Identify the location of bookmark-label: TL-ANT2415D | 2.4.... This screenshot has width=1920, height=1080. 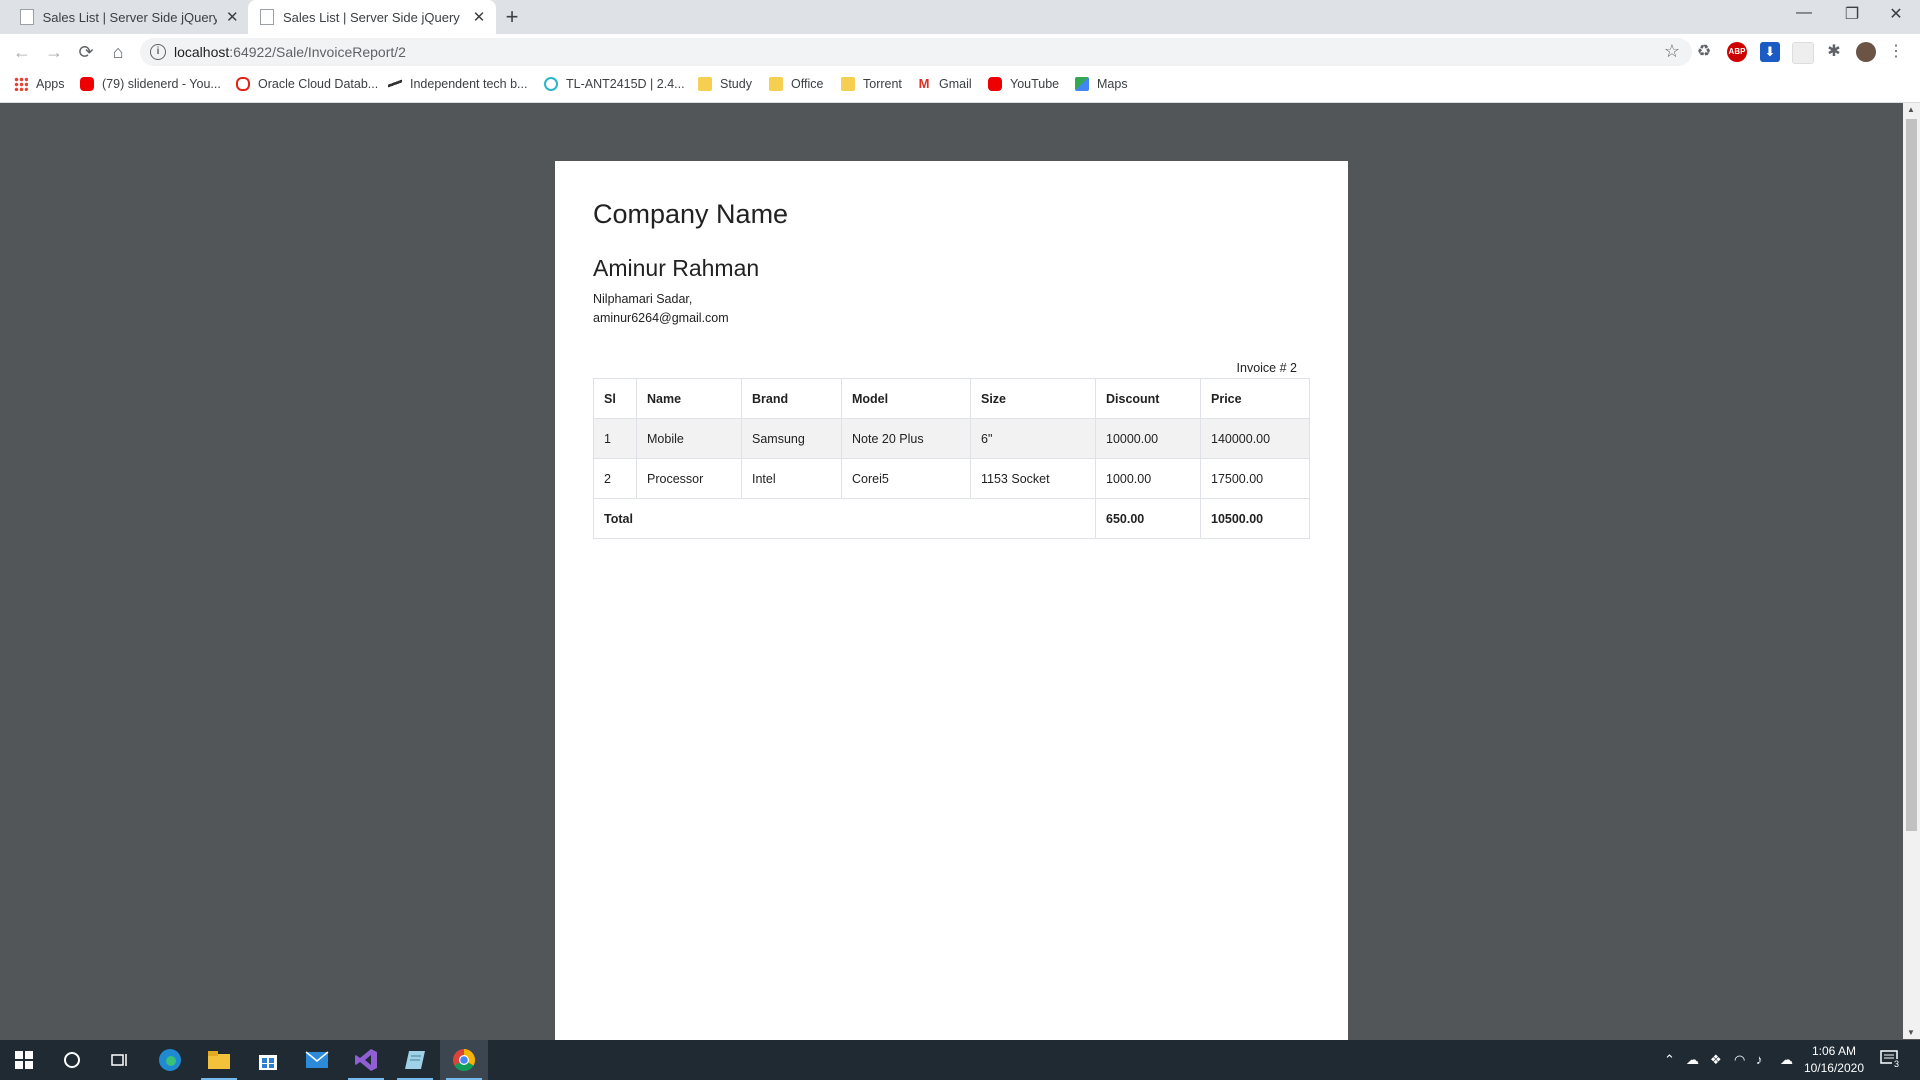
(625, 84).